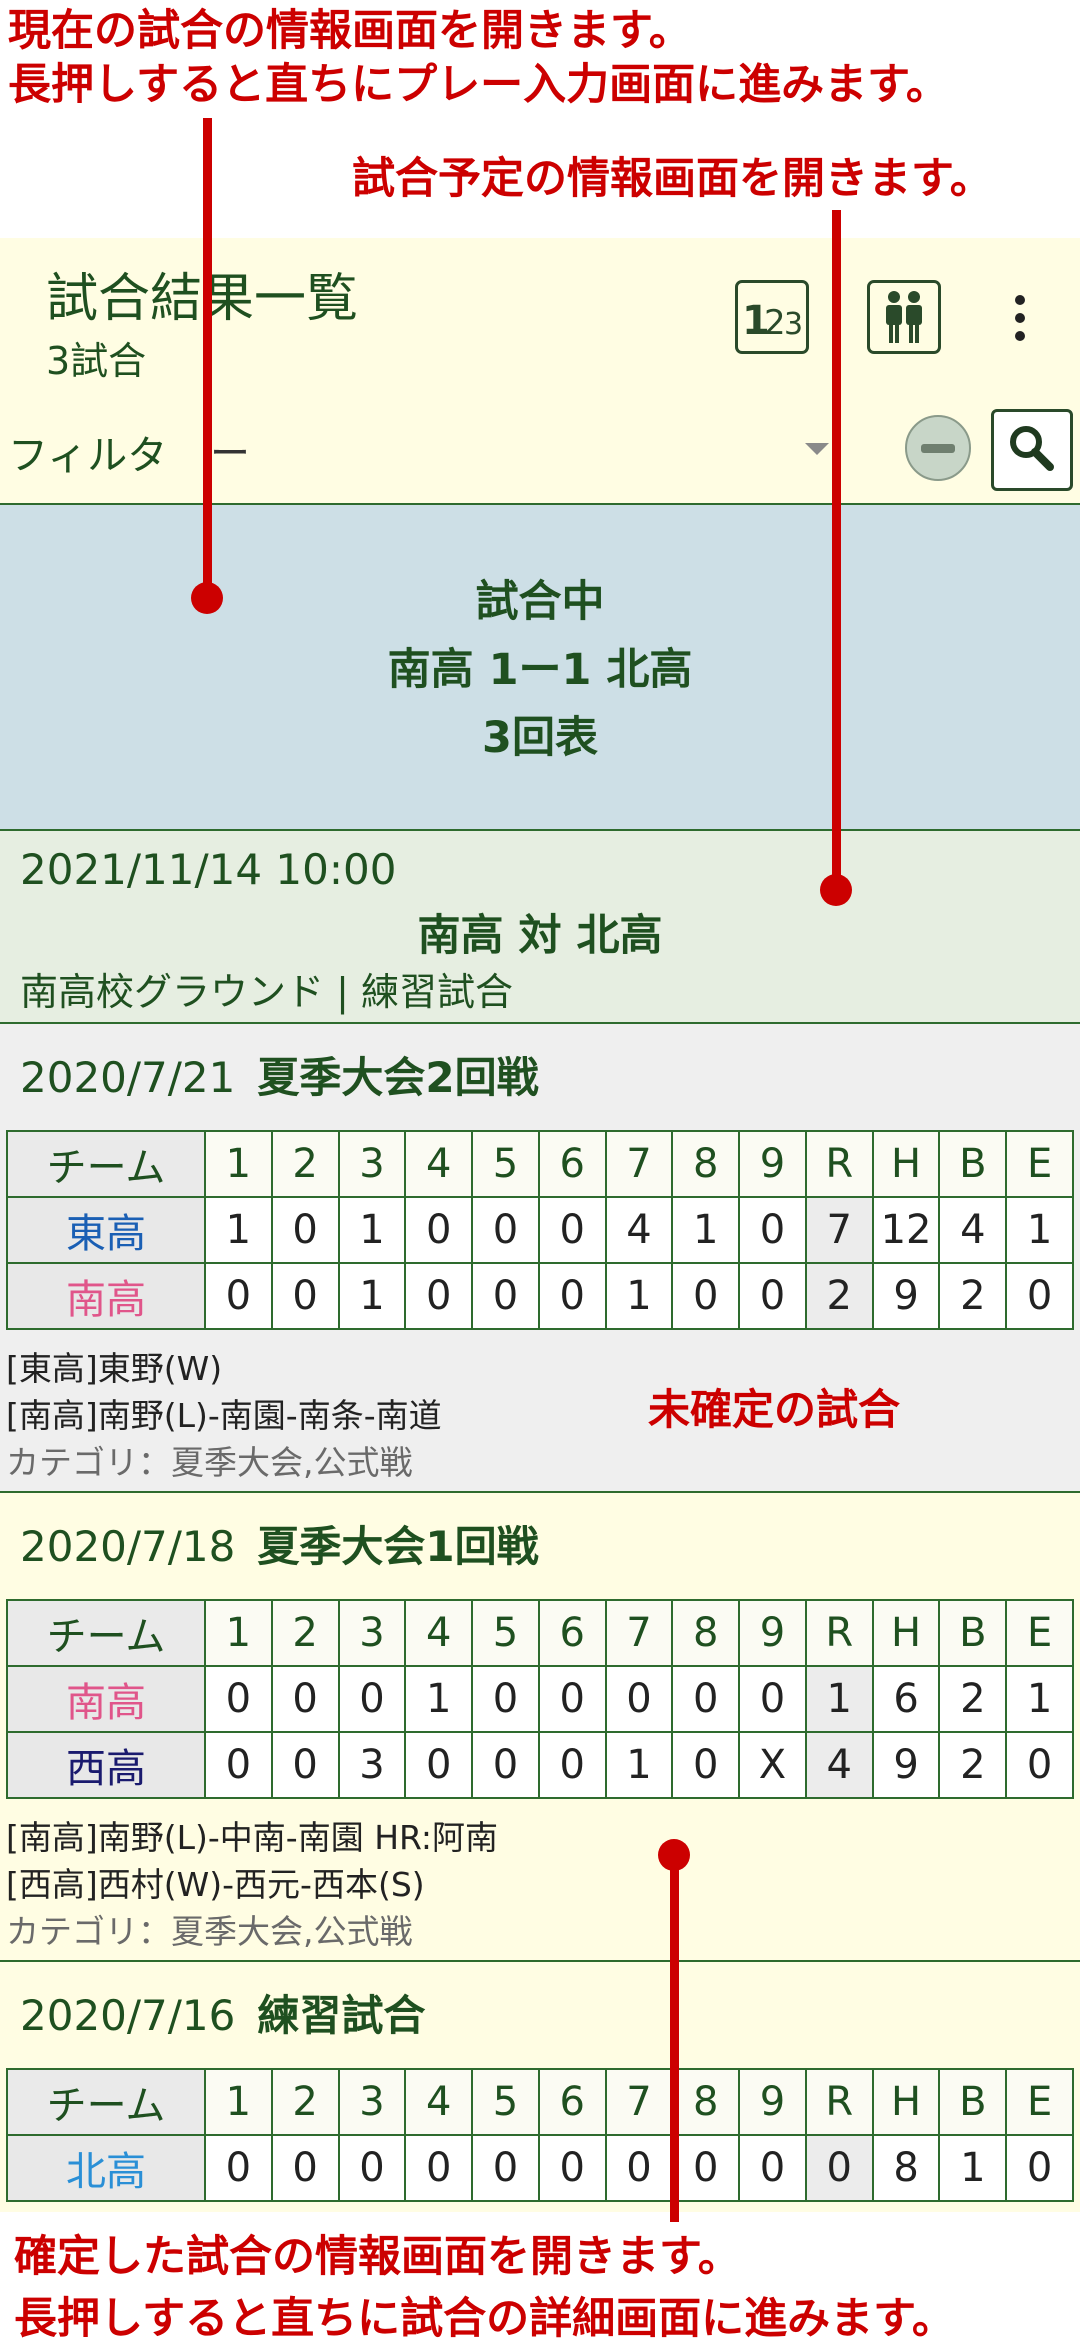 This screenshot has width=1080, height=2350. Describe the element at coordinates (230, 450) in the screenshot. I see `filter-select: ー` at that location.